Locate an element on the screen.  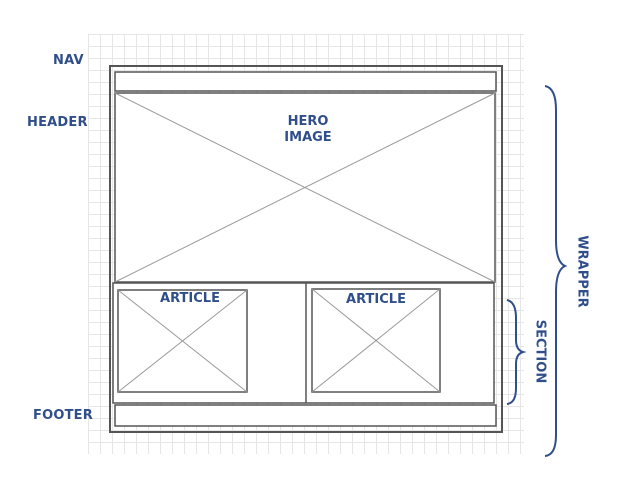
hero-label-line-1: HERO is located at coordinates (308, 121).